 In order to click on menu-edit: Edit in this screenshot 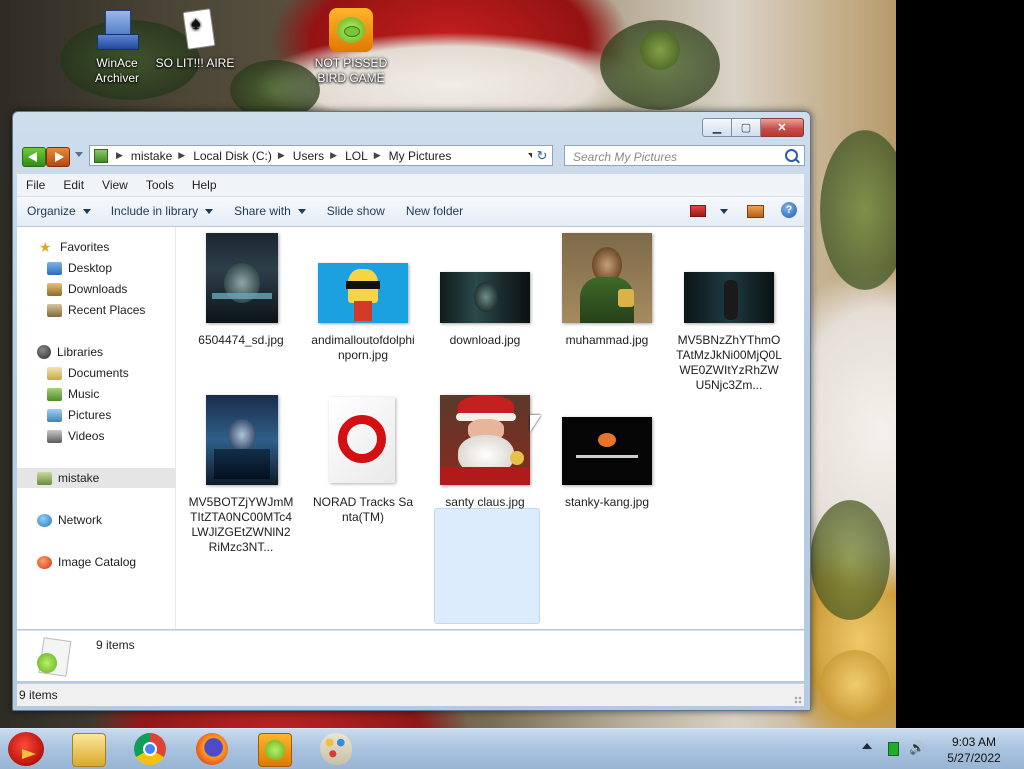, I will do `click(73, 185)`.